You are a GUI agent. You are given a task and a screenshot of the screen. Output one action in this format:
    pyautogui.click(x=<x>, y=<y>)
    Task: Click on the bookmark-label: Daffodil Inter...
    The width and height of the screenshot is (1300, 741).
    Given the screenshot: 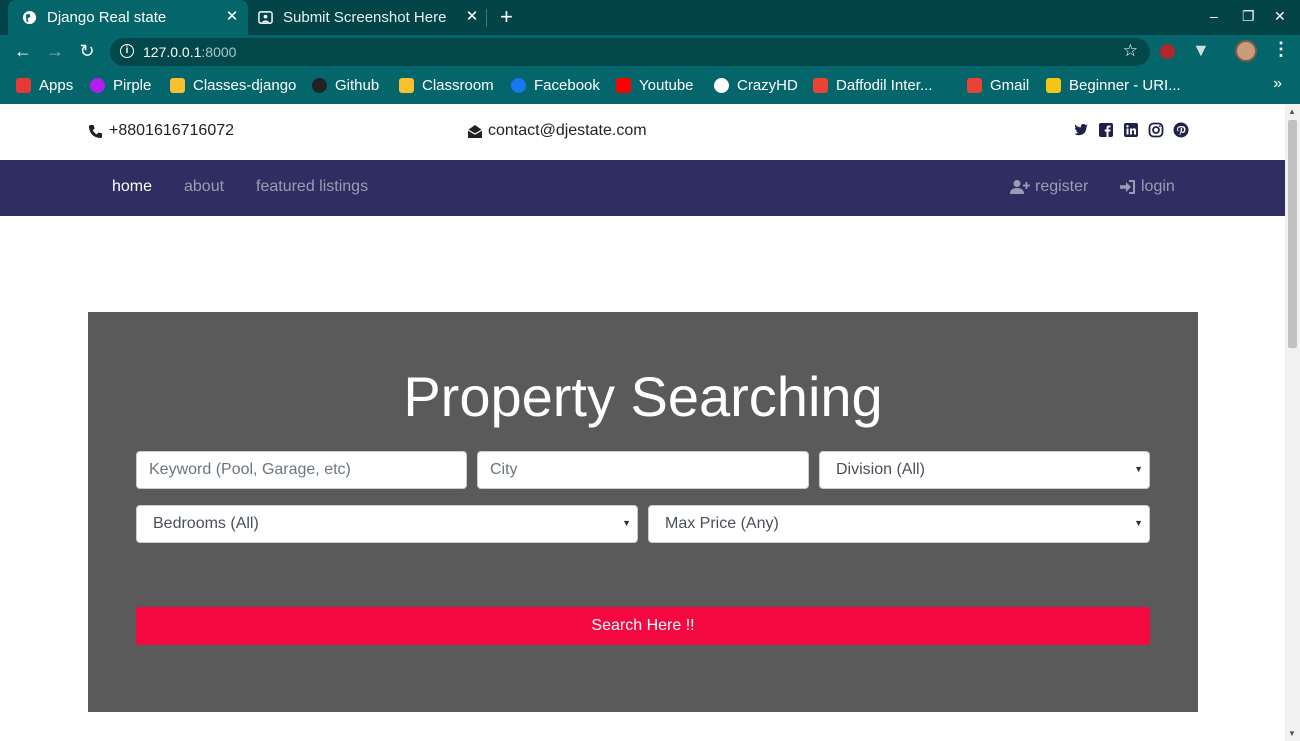 What is the action you would take?
    pyautogui.click(x=884, y=85)
    